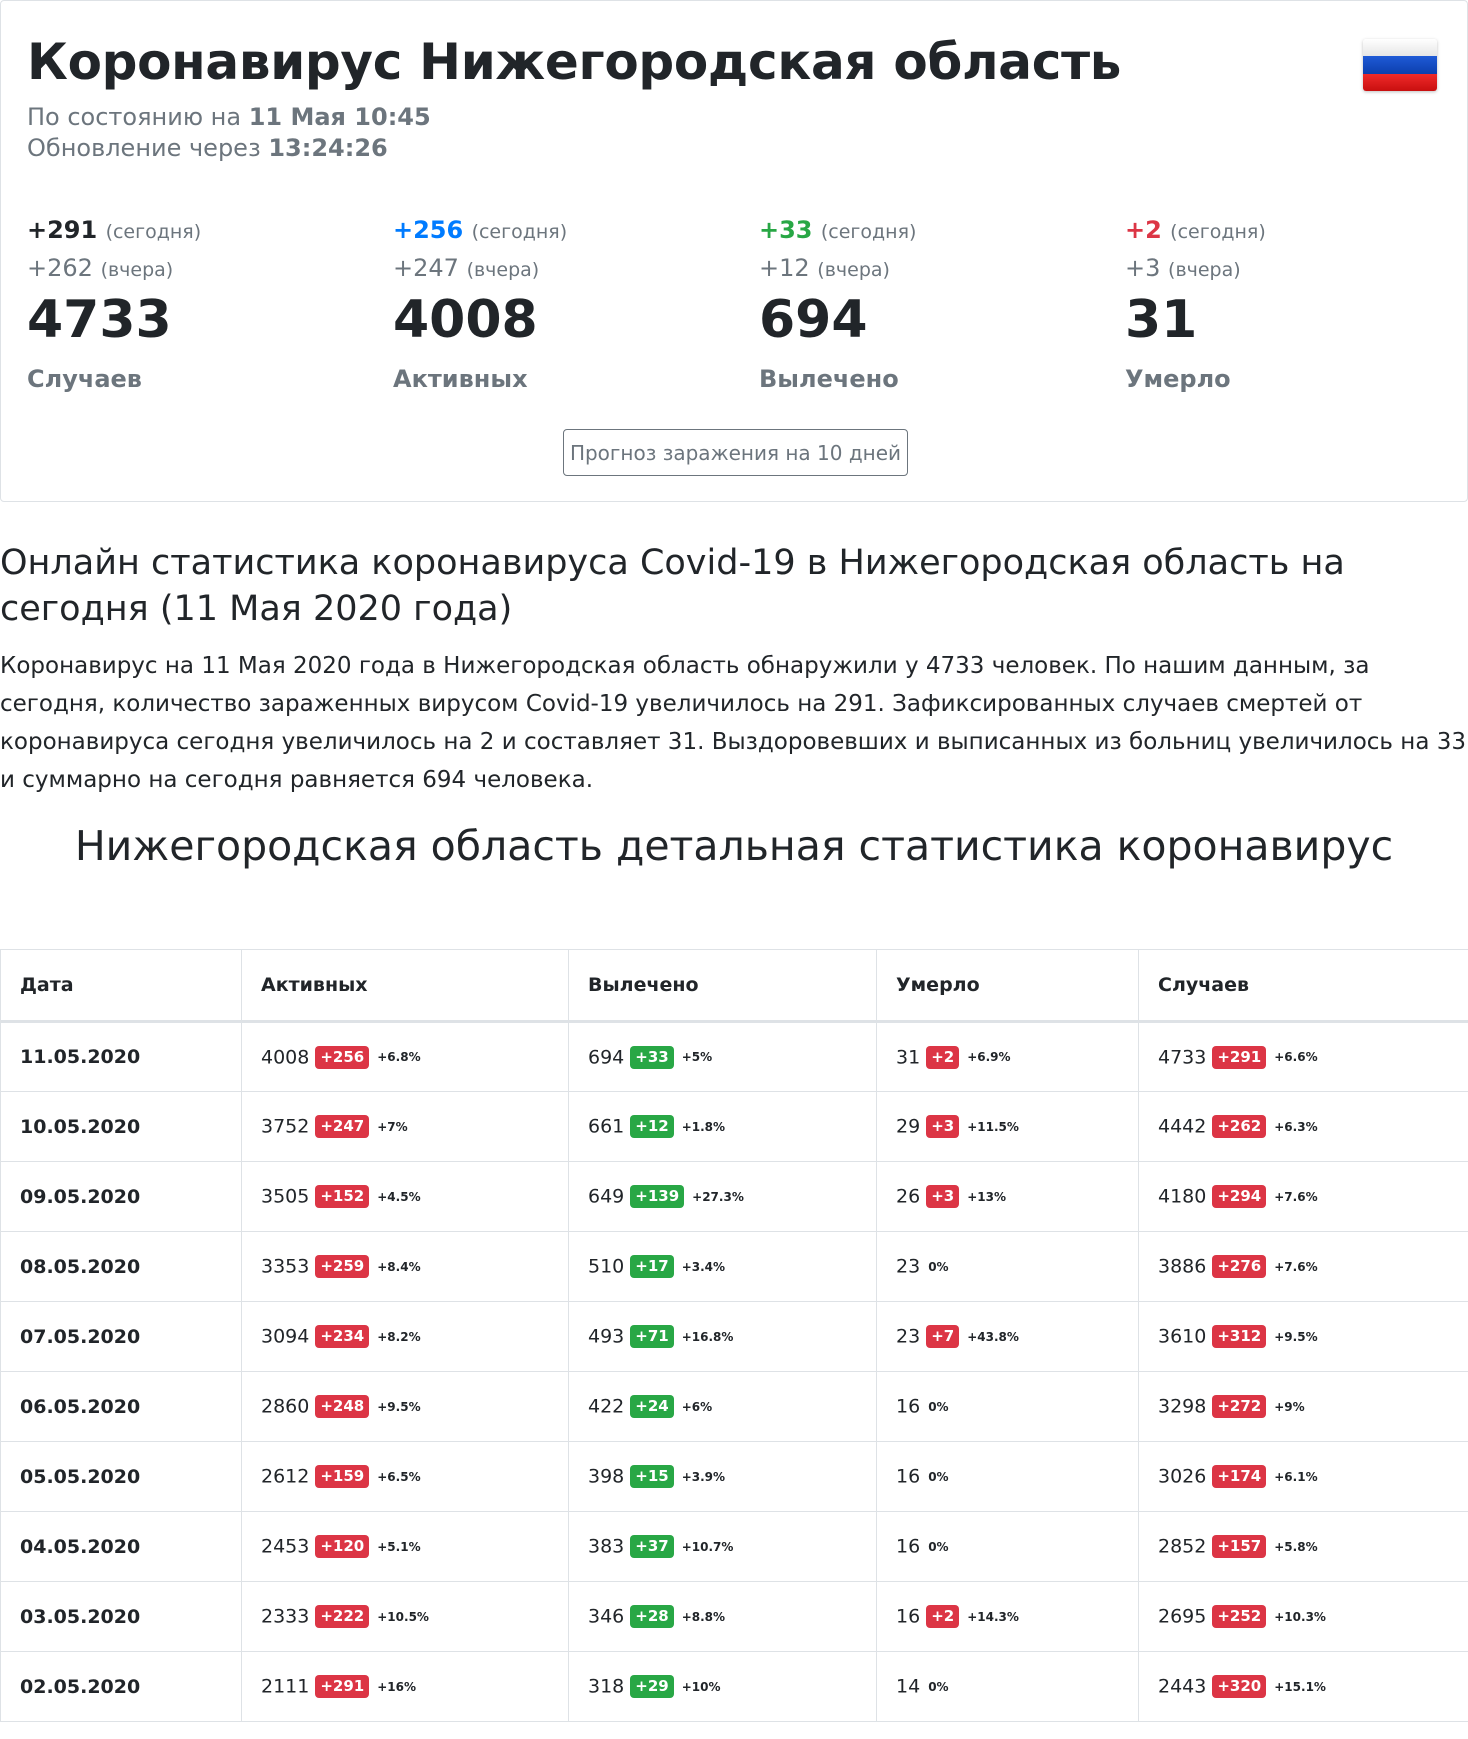 This screenshot has height=1739, width=1468. What do you see at coordinates (285, 1266) in the screenshot?
I see `cell-value: 3353` at bounding box center [285, 1266].